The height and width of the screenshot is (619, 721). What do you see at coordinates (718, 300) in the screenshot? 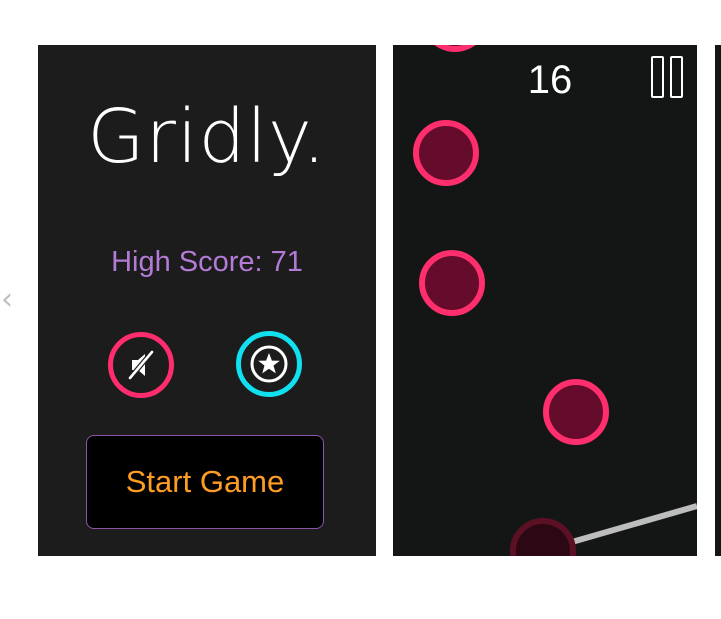
I see `next-screenshot-edge` at bounding box center [718, 300].